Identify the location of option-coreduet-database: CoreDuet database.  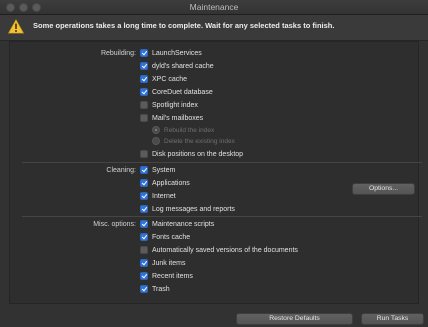
(176, 92).